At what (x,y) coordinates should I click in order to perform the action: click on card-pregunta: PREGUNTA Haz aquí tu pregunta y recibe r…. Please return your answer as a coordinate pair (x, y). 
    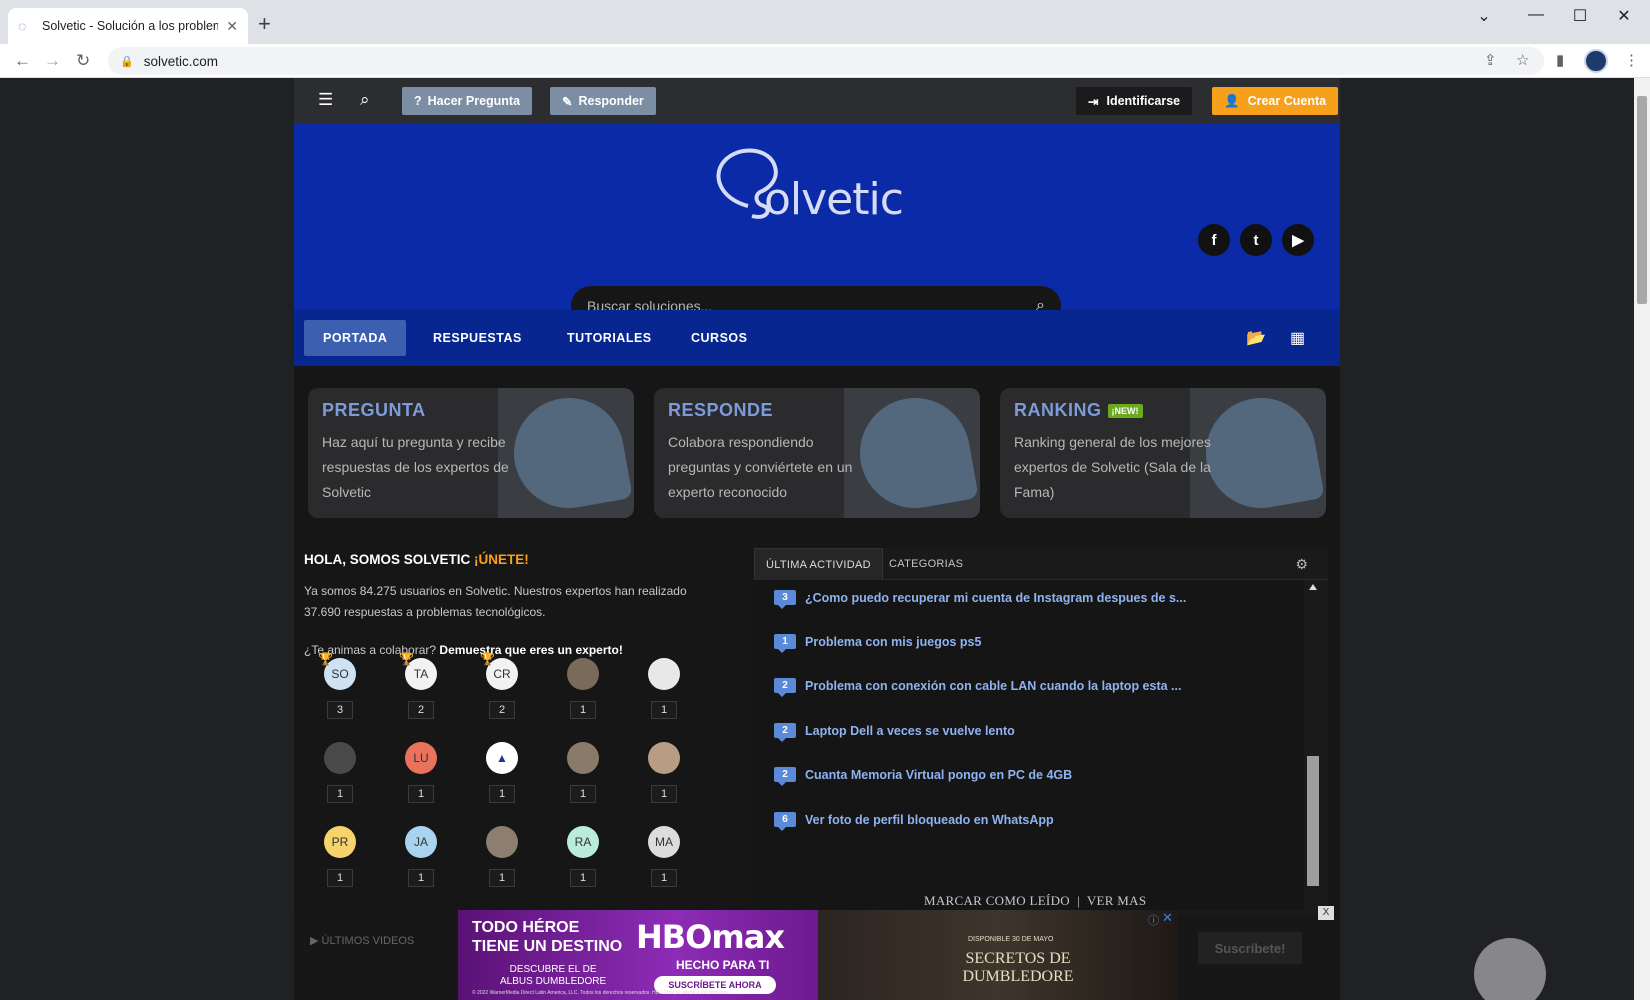
    Looking at the image, I should click on (471, 453).